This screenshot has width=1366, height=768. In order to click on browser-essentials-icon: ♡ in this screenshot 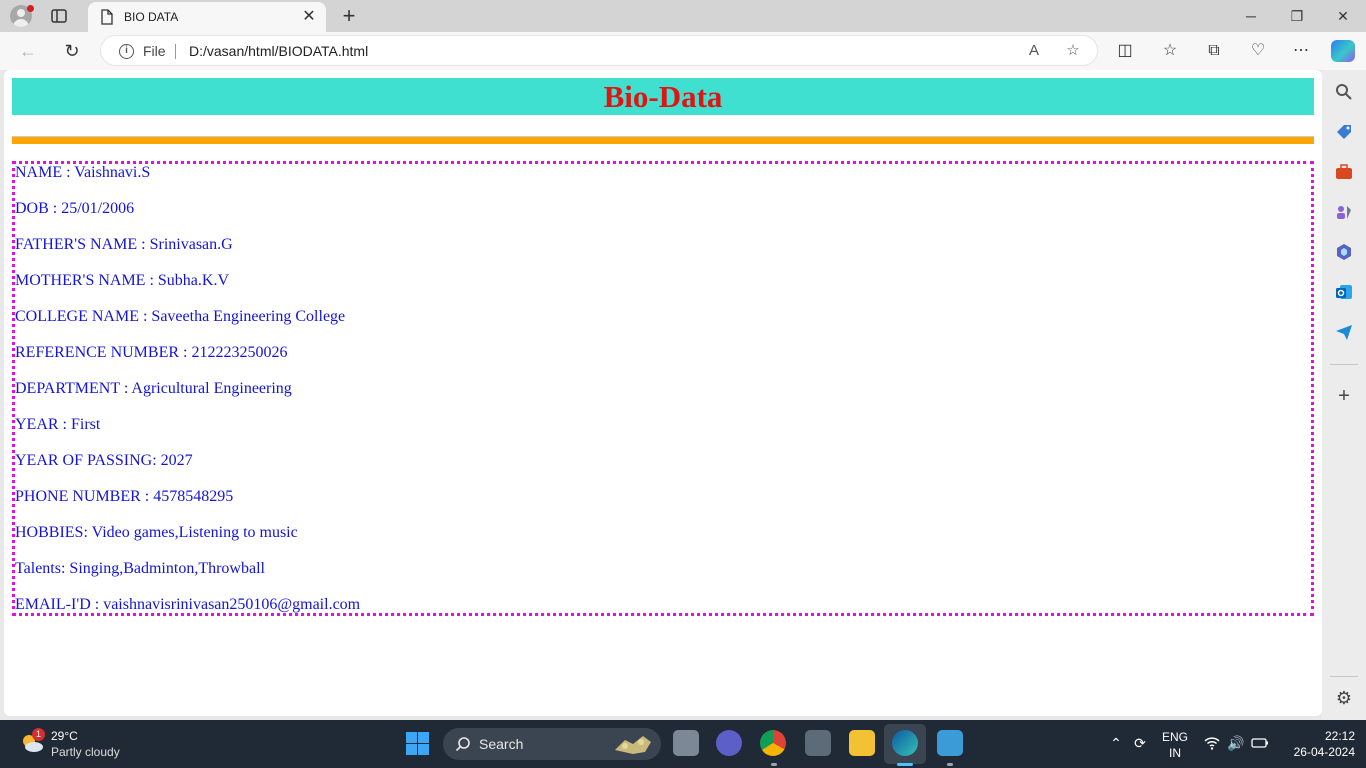, I will do `click(1258, 51)`.